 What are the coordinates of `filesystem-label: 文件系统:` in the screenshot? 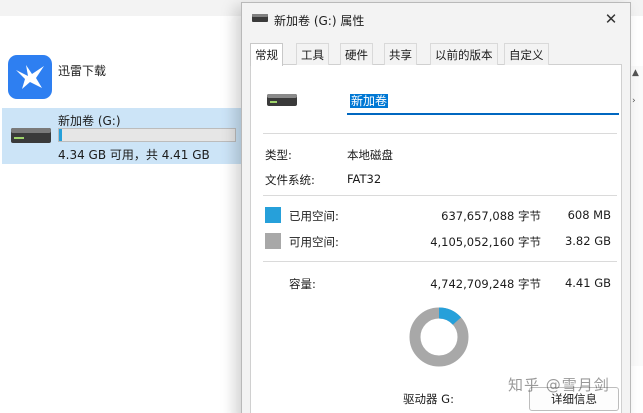 It's located at (290, 180).